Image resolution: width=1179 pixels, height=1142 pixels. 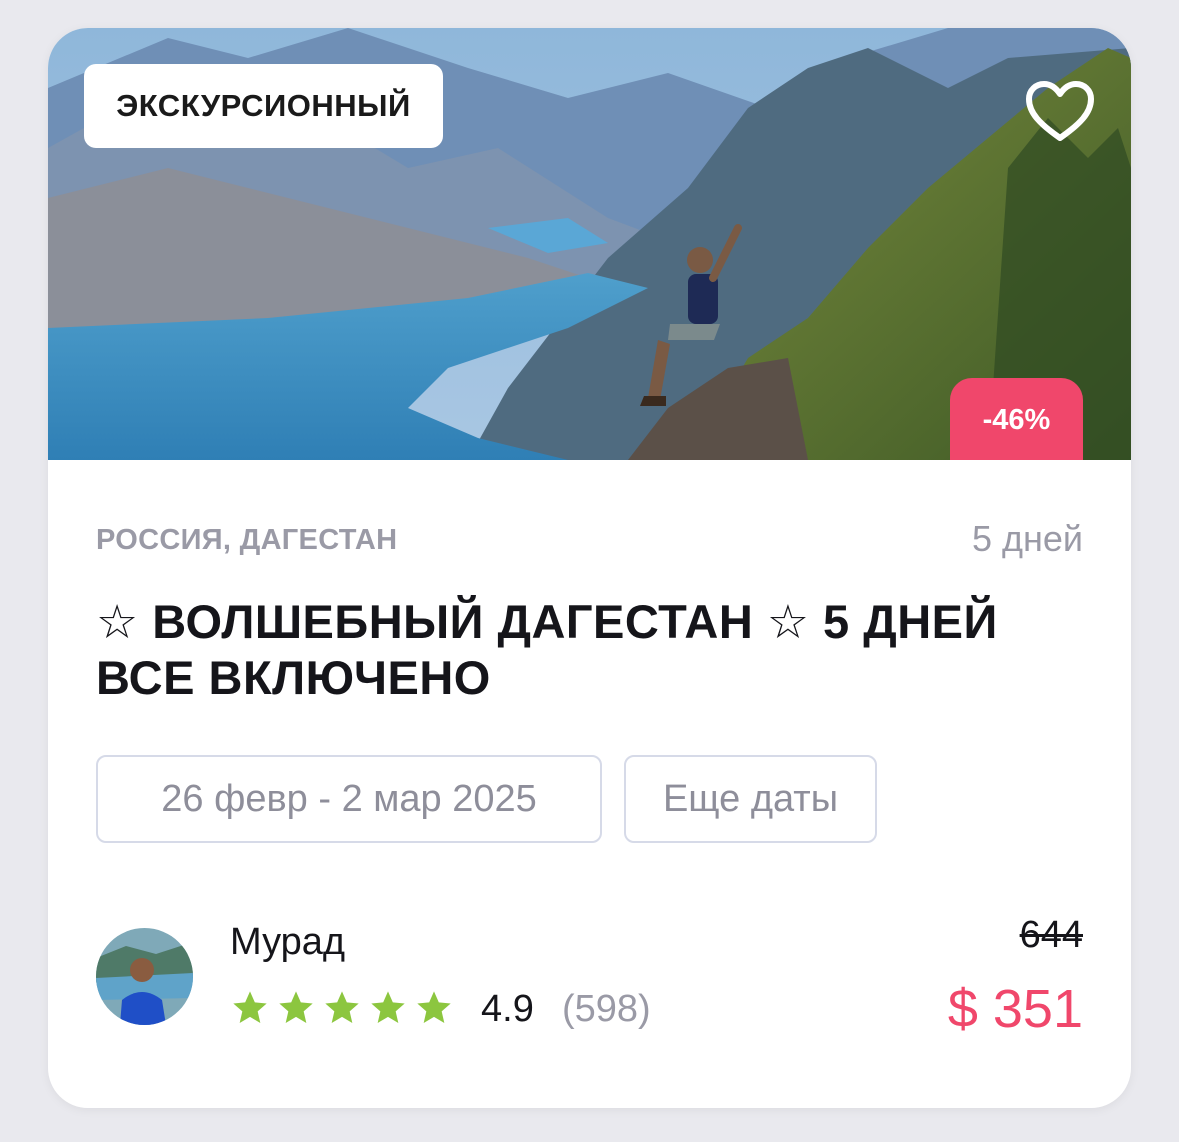 I want to click on date-range-label: 26 февр - 2 мар 2025, so click(x=349, y=798).